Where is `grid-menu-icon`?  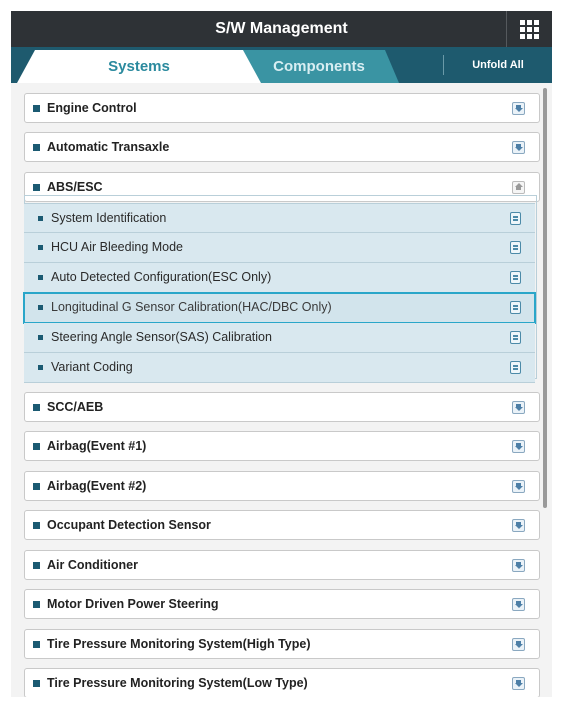
grid-menu-icon is located at coordinates (529, 29).